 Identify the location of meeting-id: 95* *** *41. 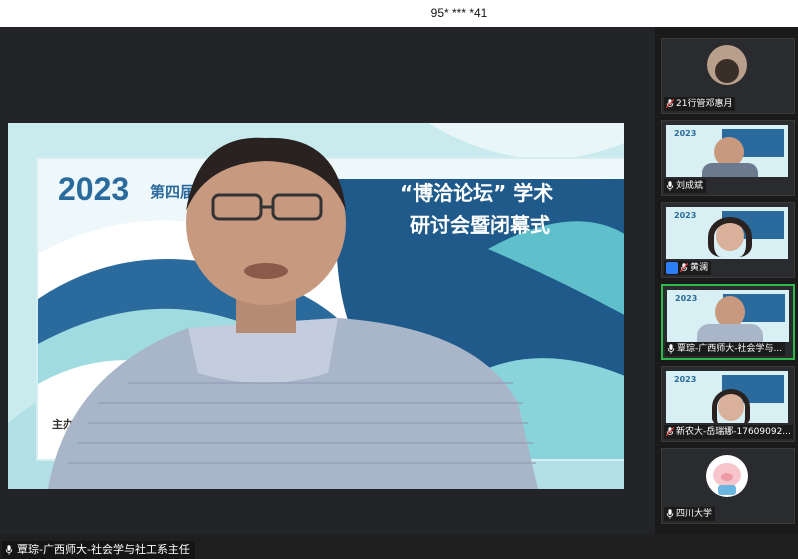
(459, 13).